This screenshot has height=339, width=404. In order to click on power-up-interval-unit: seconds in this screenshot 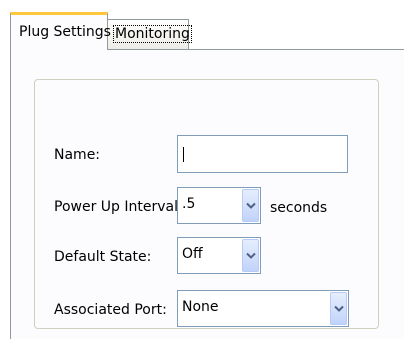, I will do `click(299, 208)`.